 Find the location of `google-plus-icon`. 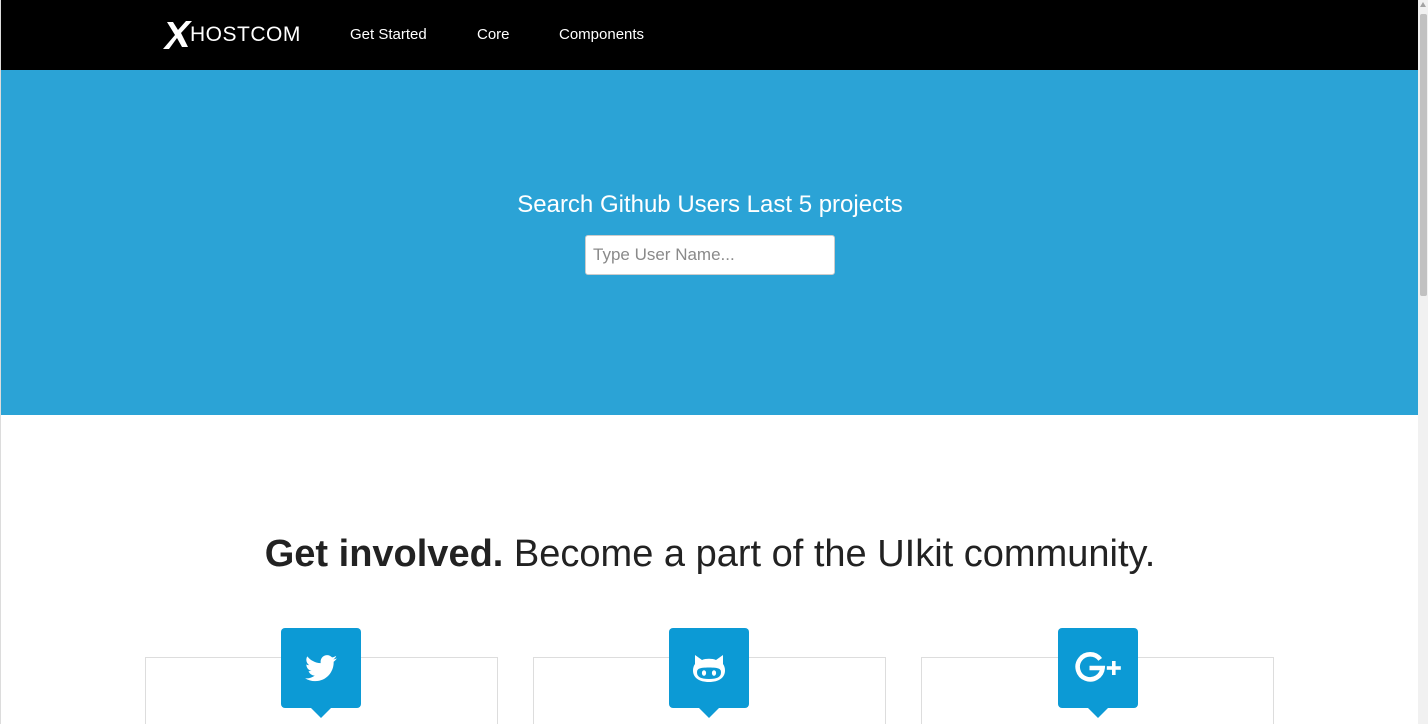

google-plus-icon is located at coordinates (1098, 667).